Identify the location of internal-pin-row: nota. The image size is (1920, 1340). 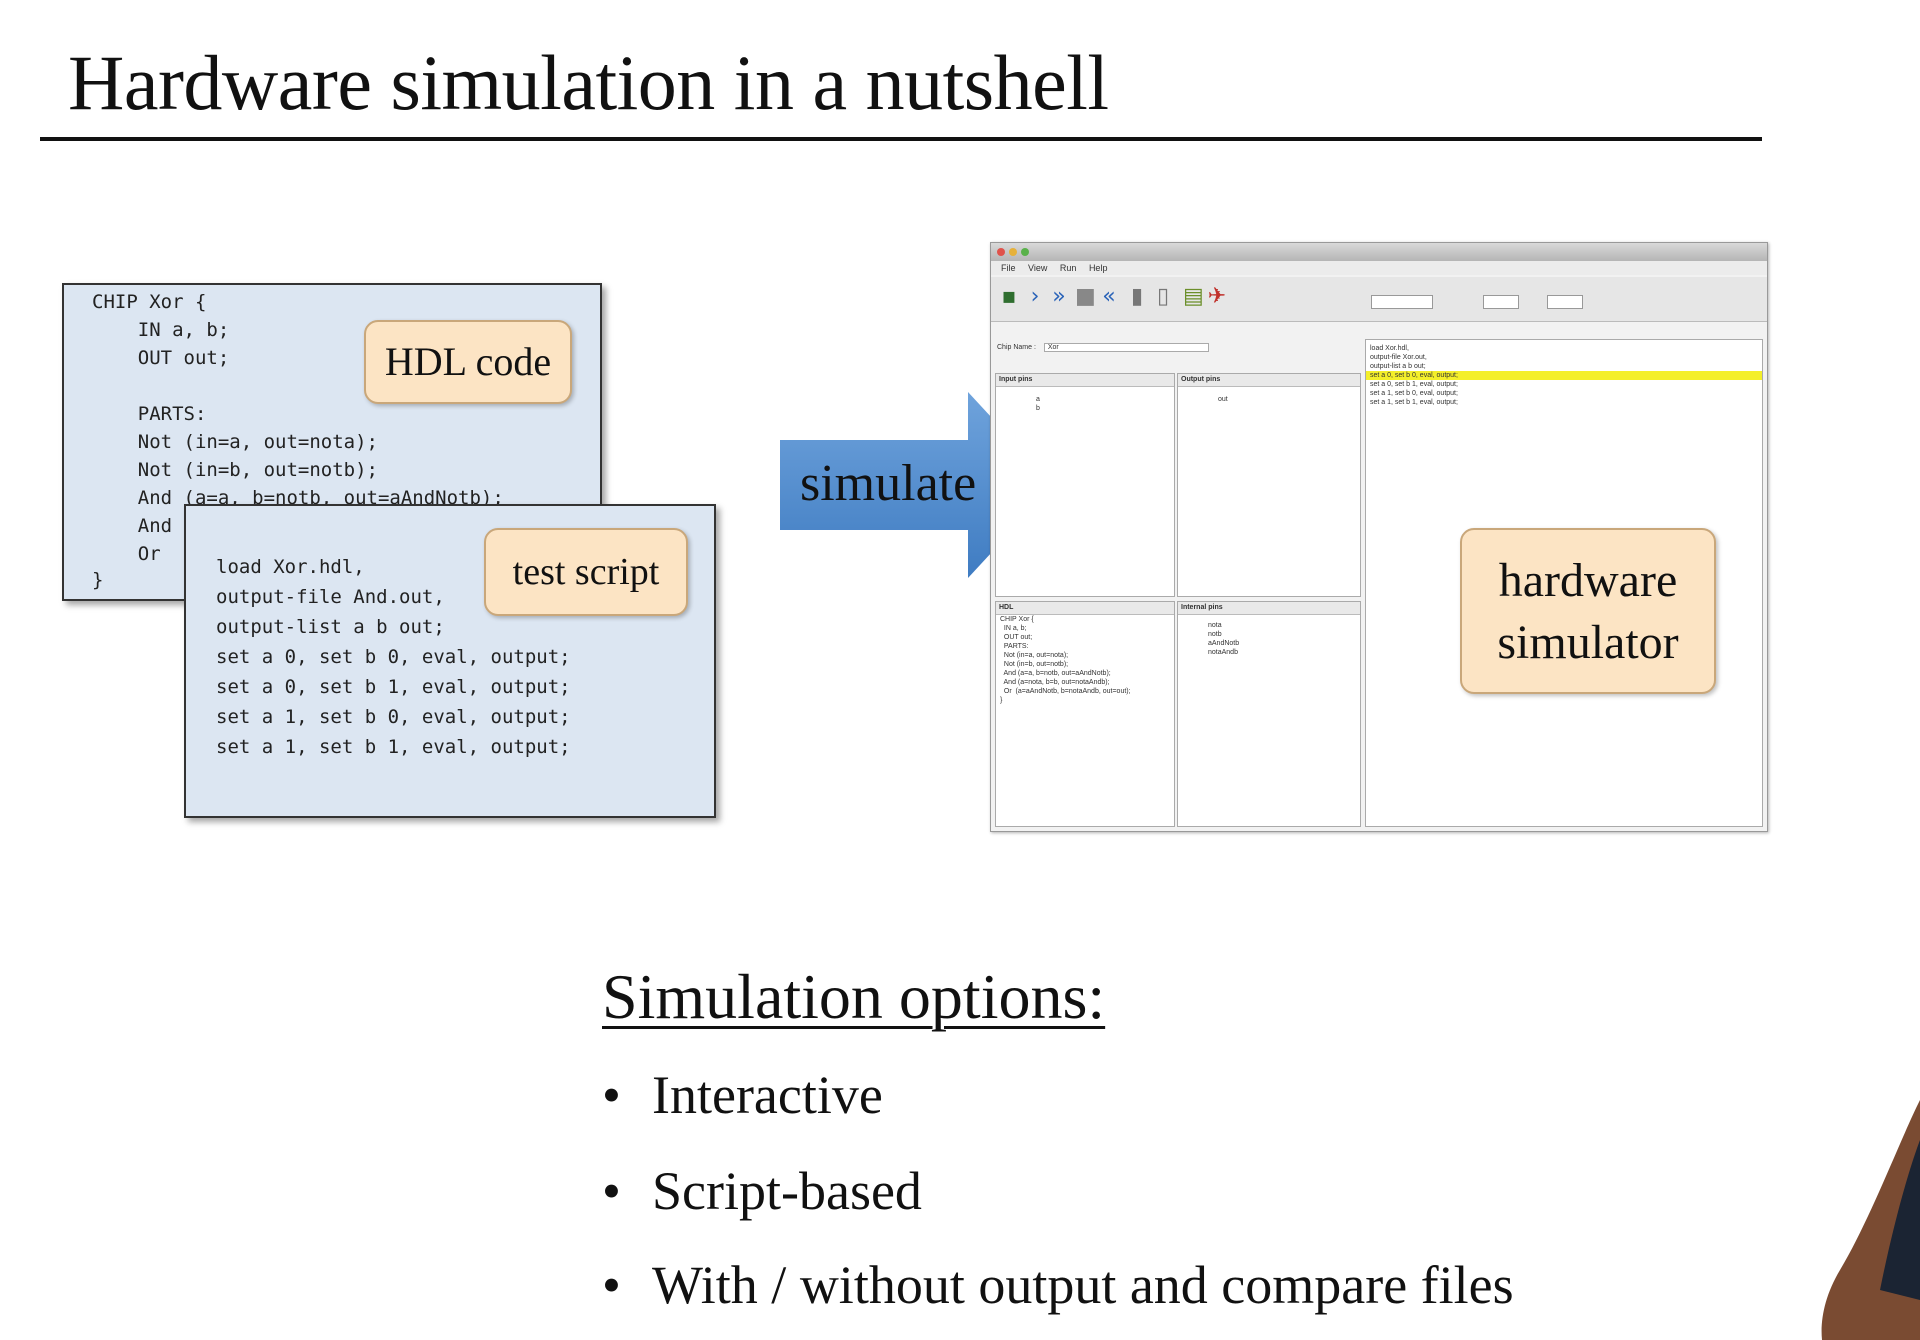
(1215, 625).